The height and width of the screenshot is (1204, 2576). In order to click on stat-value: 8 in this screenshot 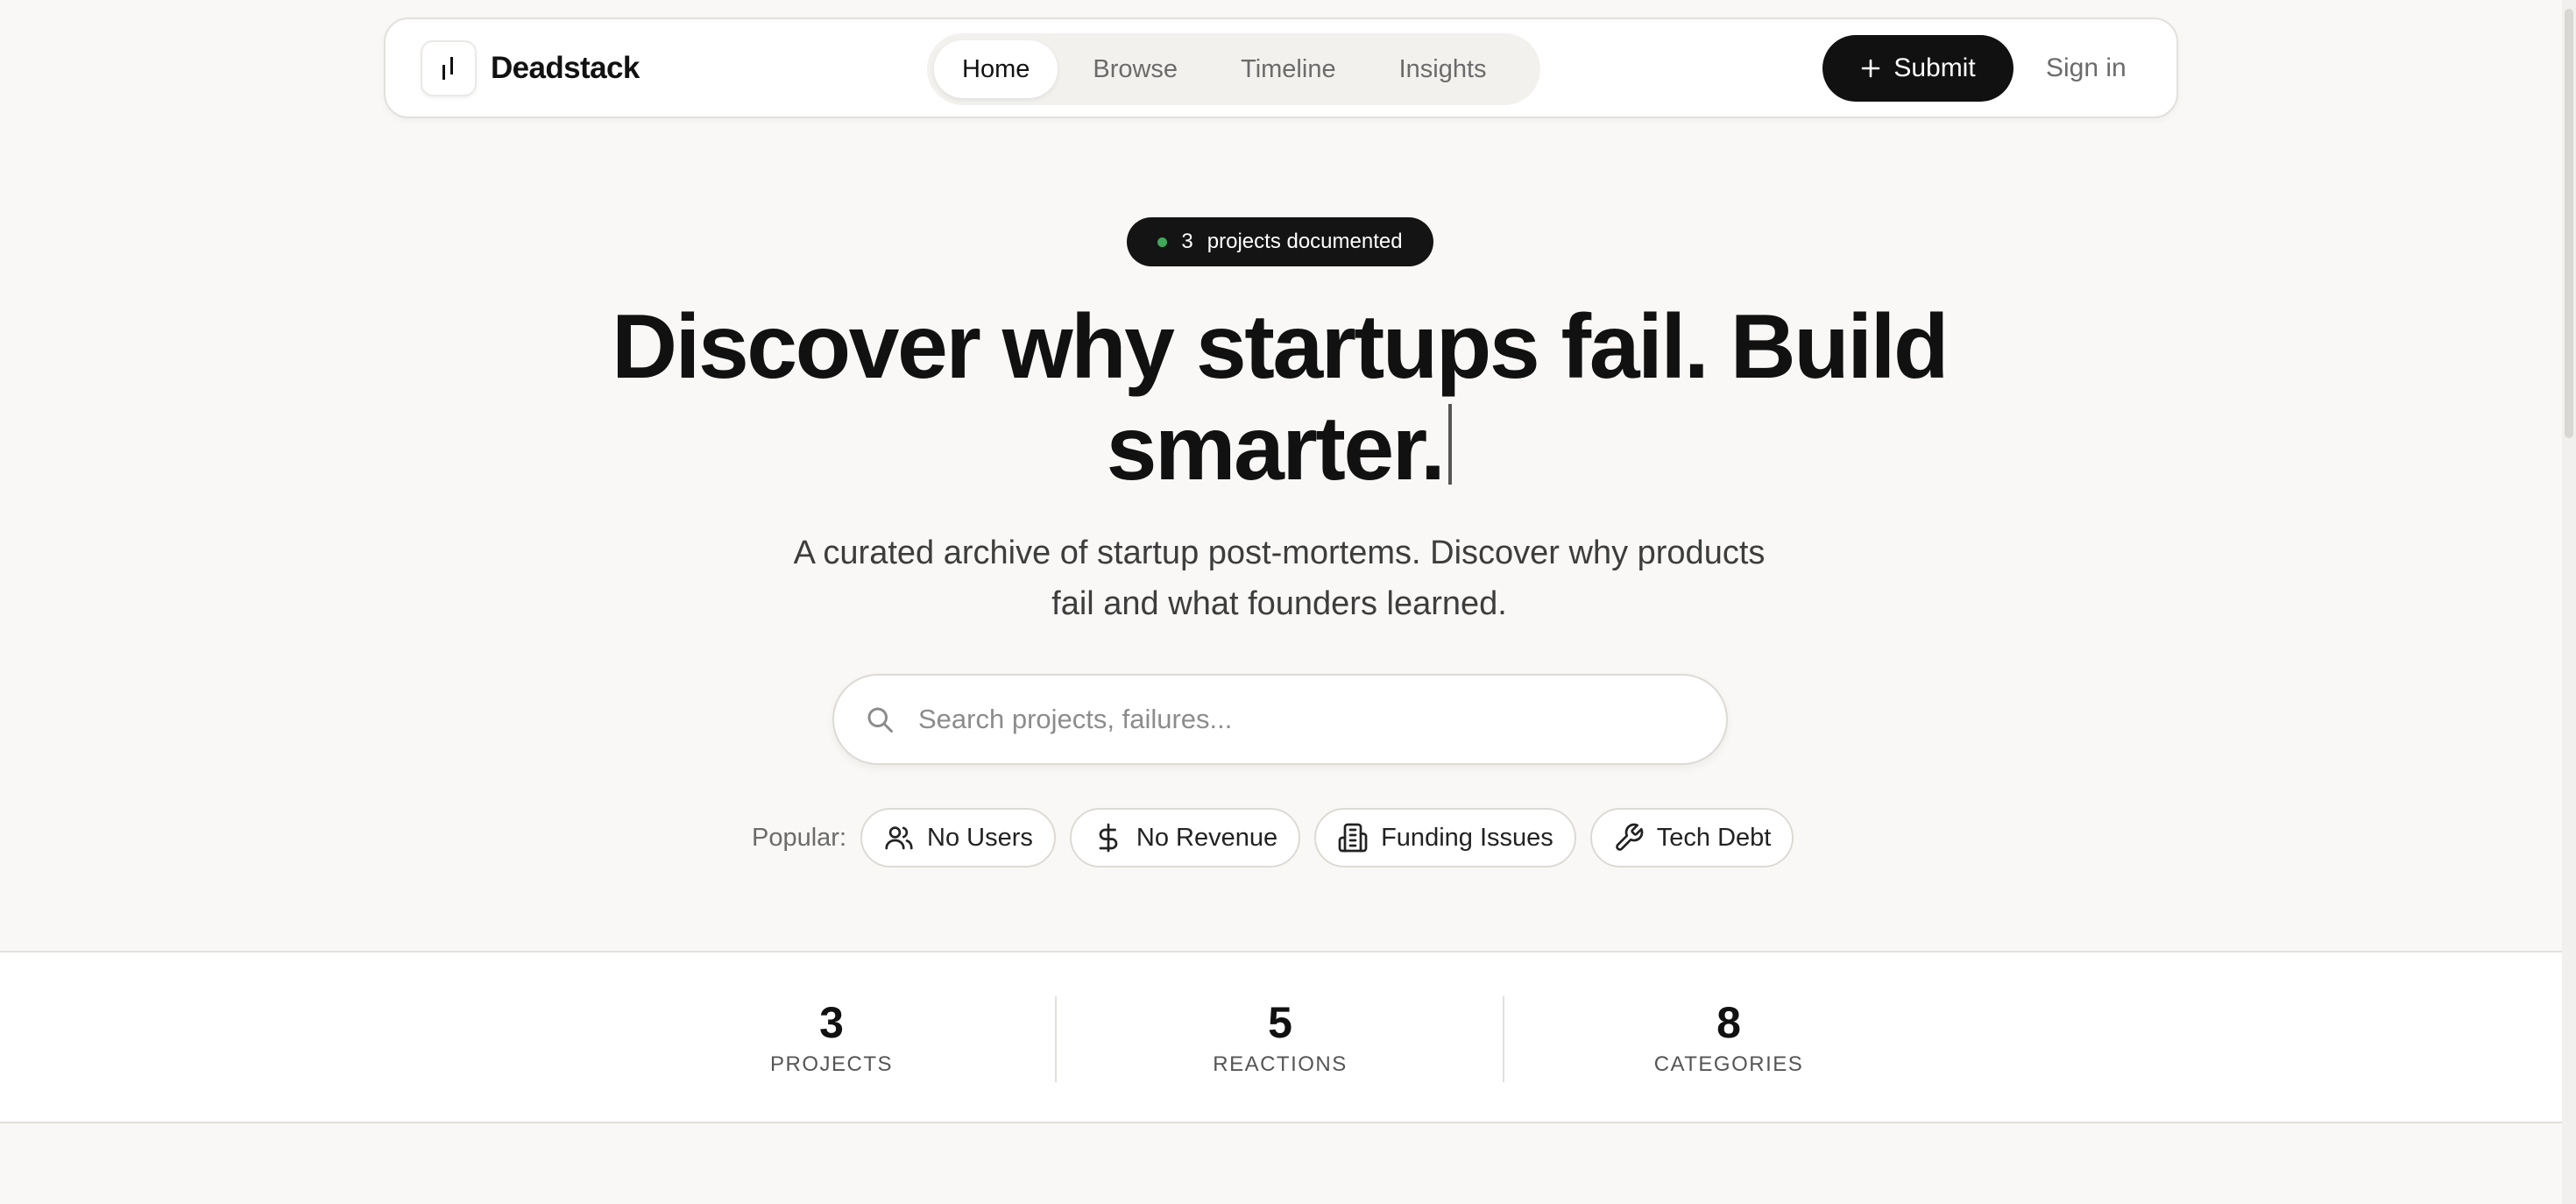, I will do `click(1728, 1023)`.